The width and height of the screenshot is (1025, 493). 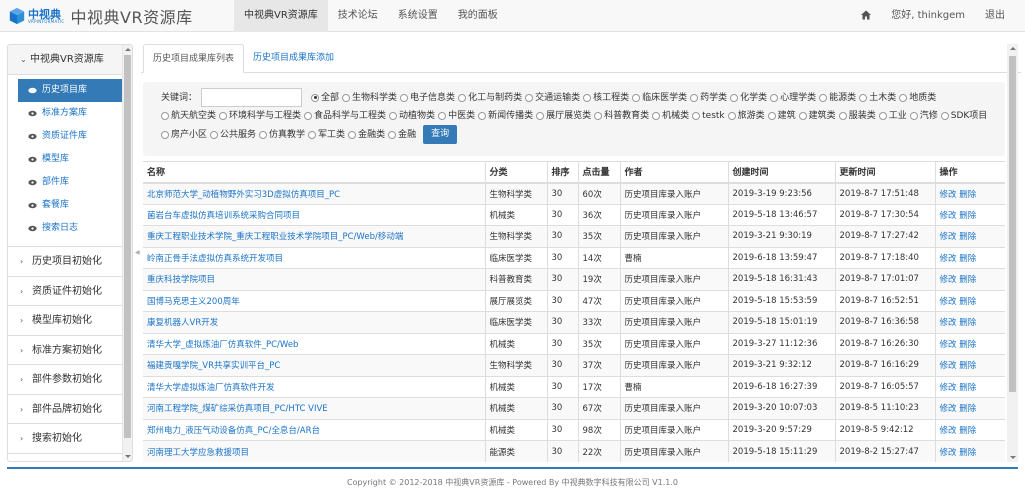 I want to click on cell-name: 郑州电力_液压气动设备仿真_PC/全息台/AR台, so click(x=314, y=429).